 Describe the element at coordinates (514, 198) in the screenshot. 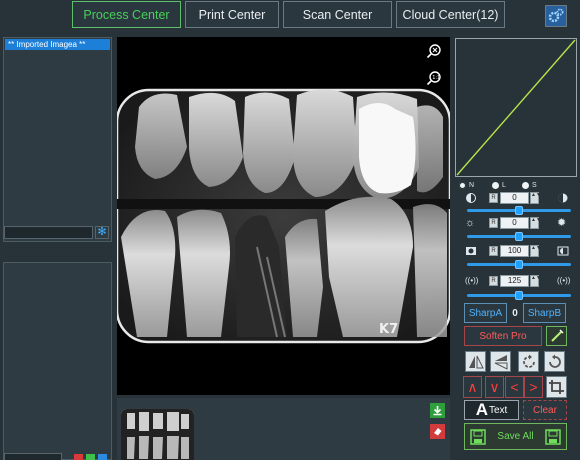

I see `contrast-value: 0` at that location.